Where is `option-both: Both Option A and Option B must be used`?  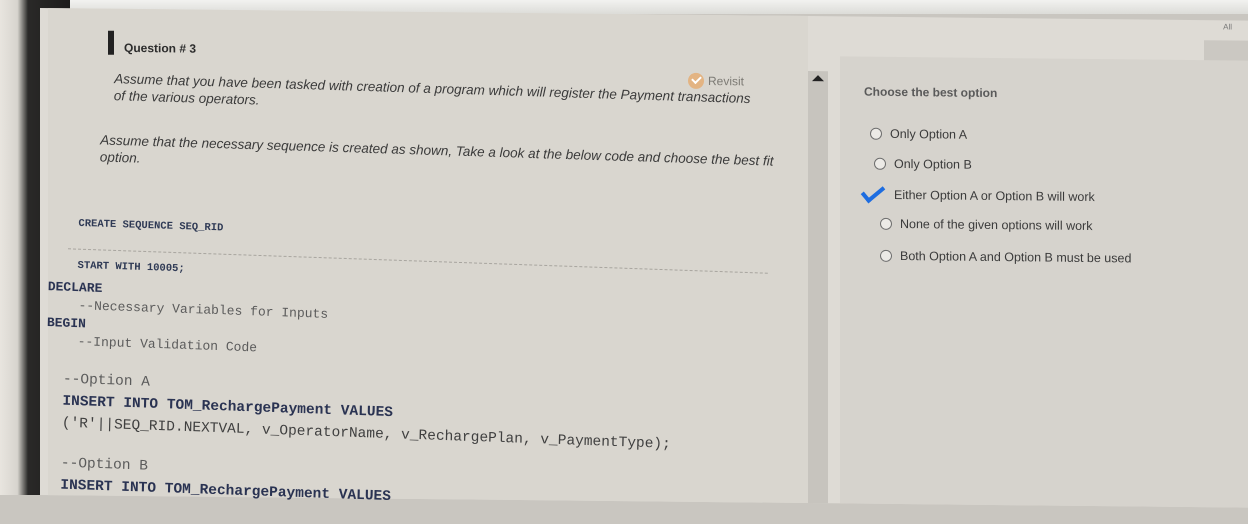 option-both: Both Option A and Option B must be used is located at coordinates (1006, 257).